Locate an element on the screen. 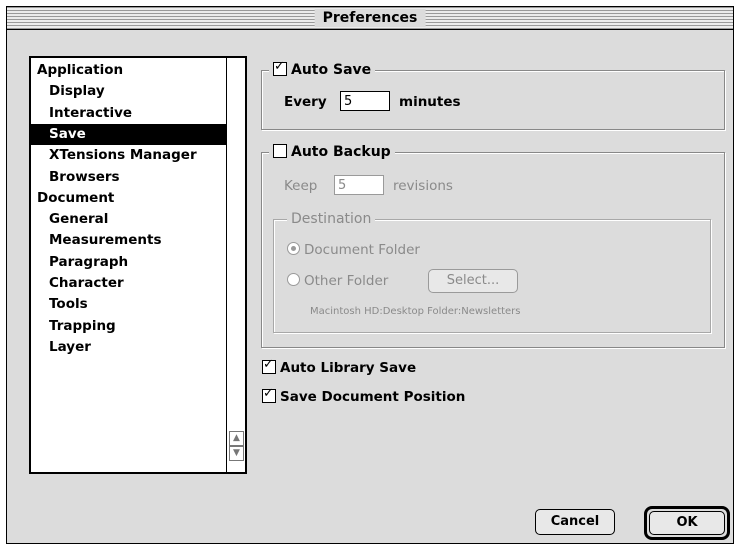 The image size is (740, 550). sidebar-item-browsers: Browsers is located at coordinates (75, 177).